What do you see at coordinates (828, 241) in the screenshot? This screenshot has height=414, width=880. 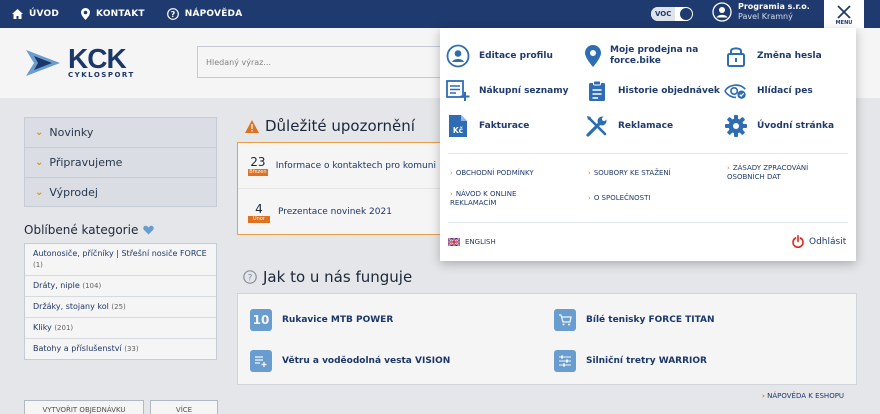 I see `logout-label: Odhlásit` at bounding box center [828, 241].